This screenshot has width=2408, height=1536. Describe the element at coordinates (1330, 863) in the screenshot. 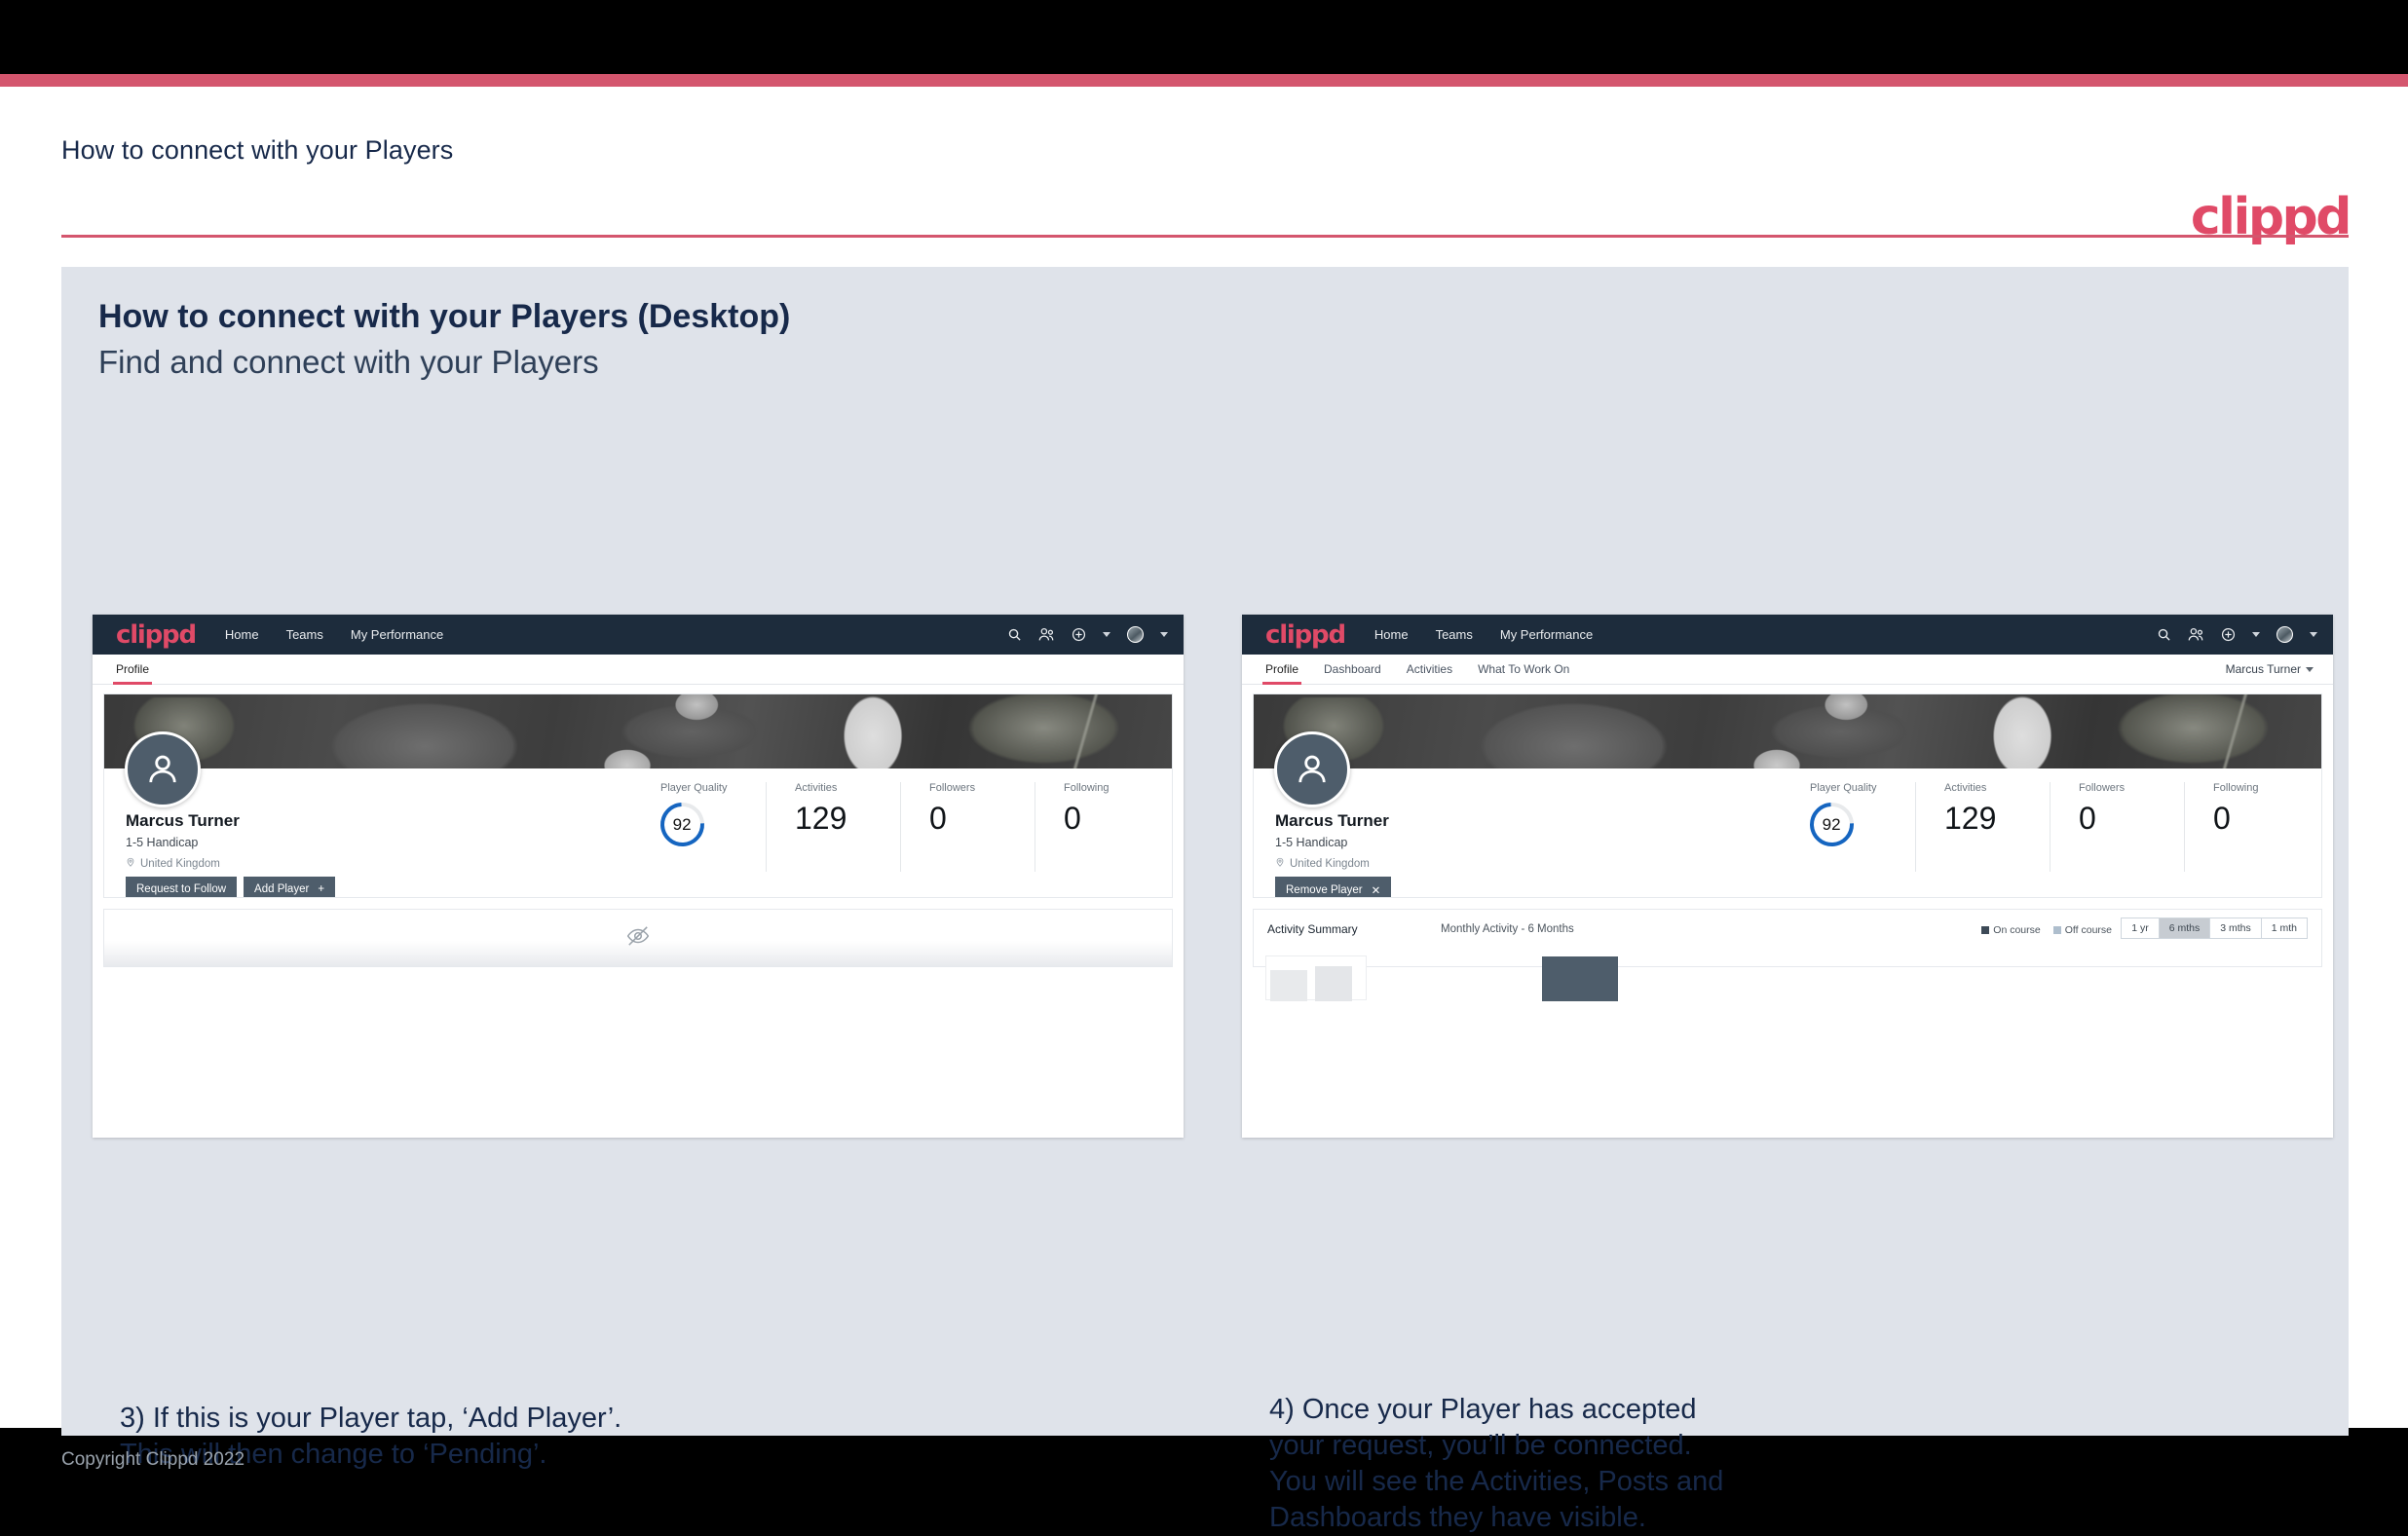

I see `profile-location-text-right: United Kingdom` at that location.